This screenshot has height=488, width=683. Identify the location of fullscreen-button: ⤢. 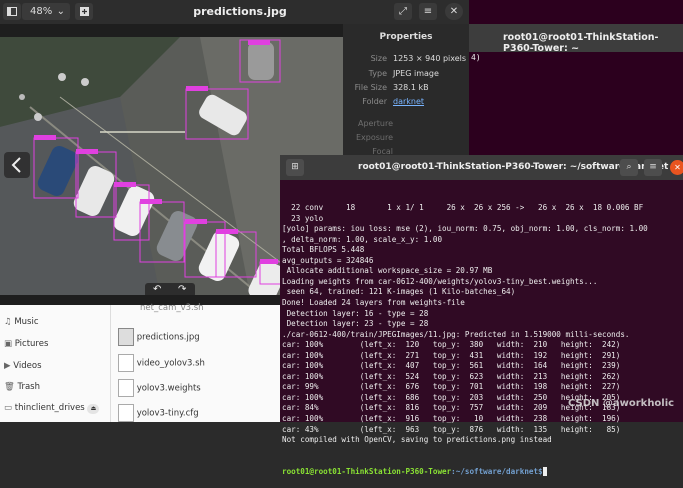
(403, 11).